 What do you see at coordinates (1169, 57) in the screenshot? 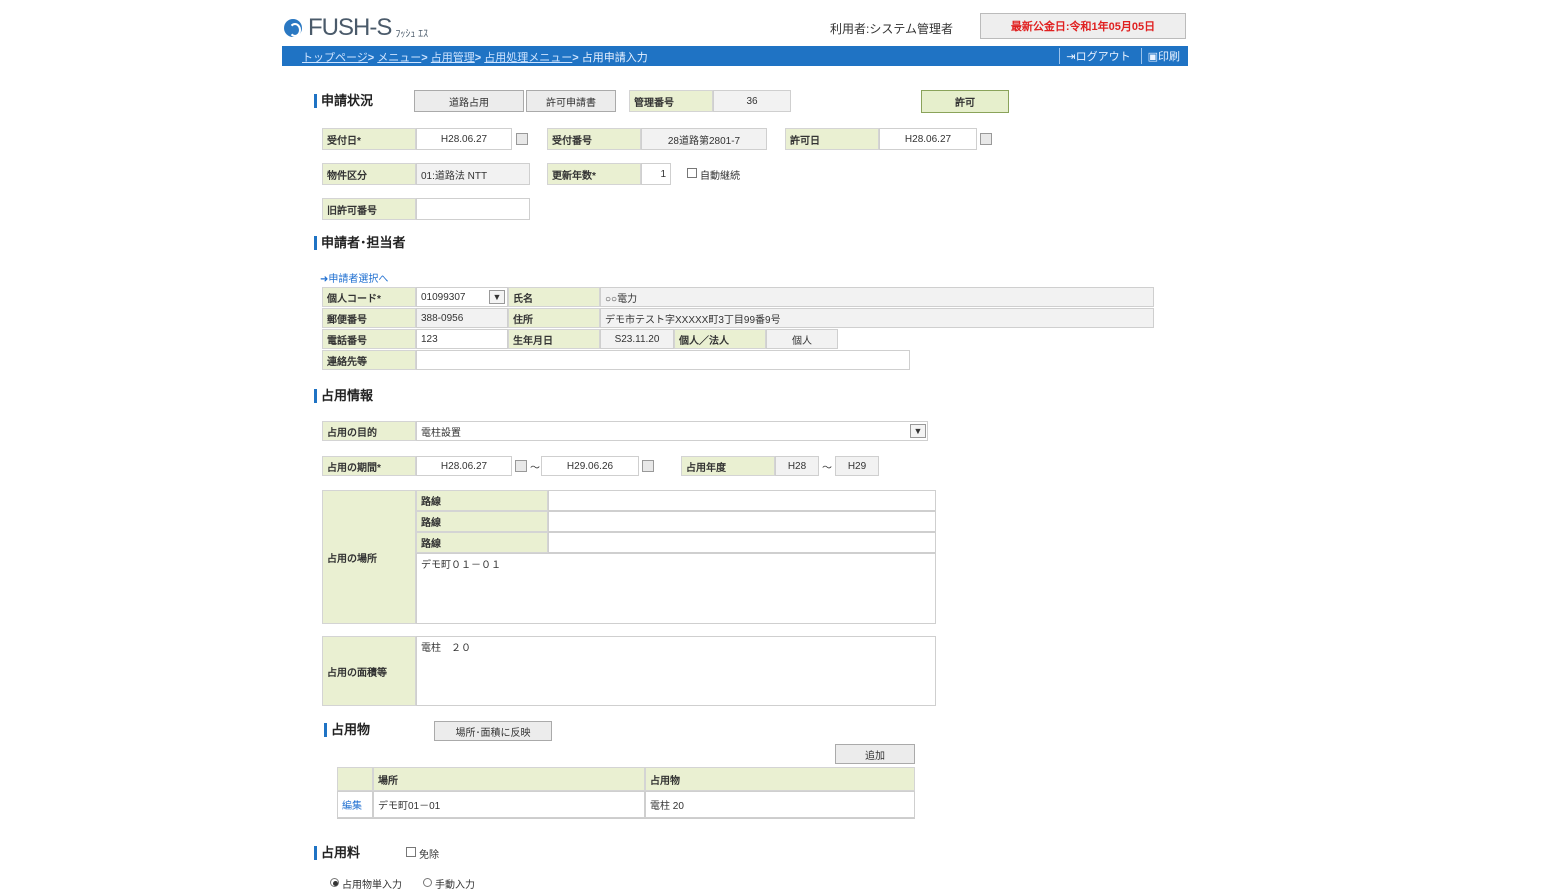
I see `print-label: 印刷` at bounding box center [1169, 57].